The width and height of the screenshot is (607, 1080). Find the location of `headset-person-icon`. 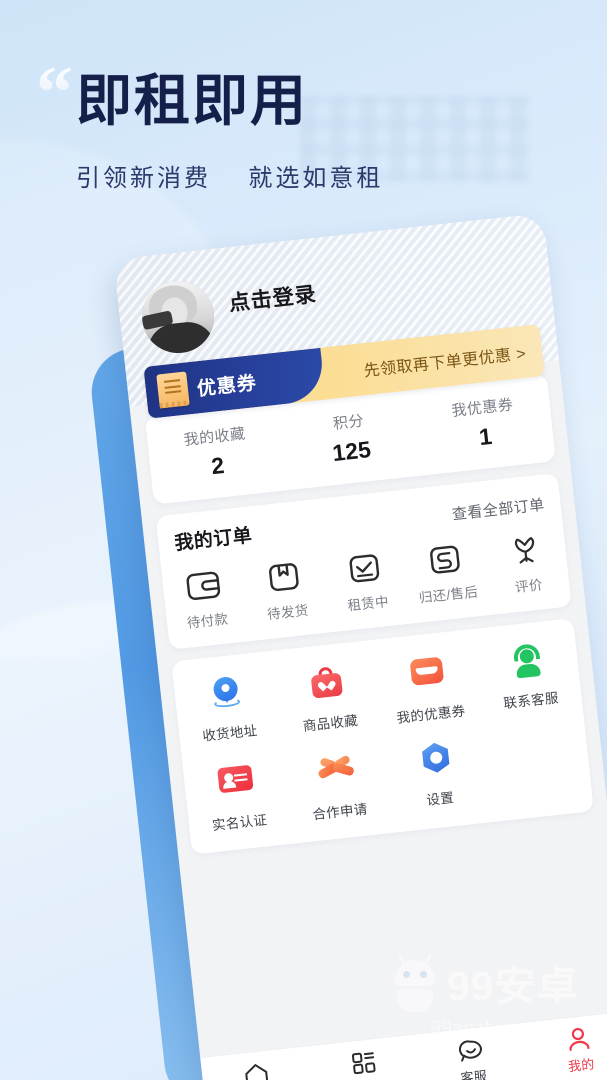

headset-person-icon is located at coordinates (527, 663).